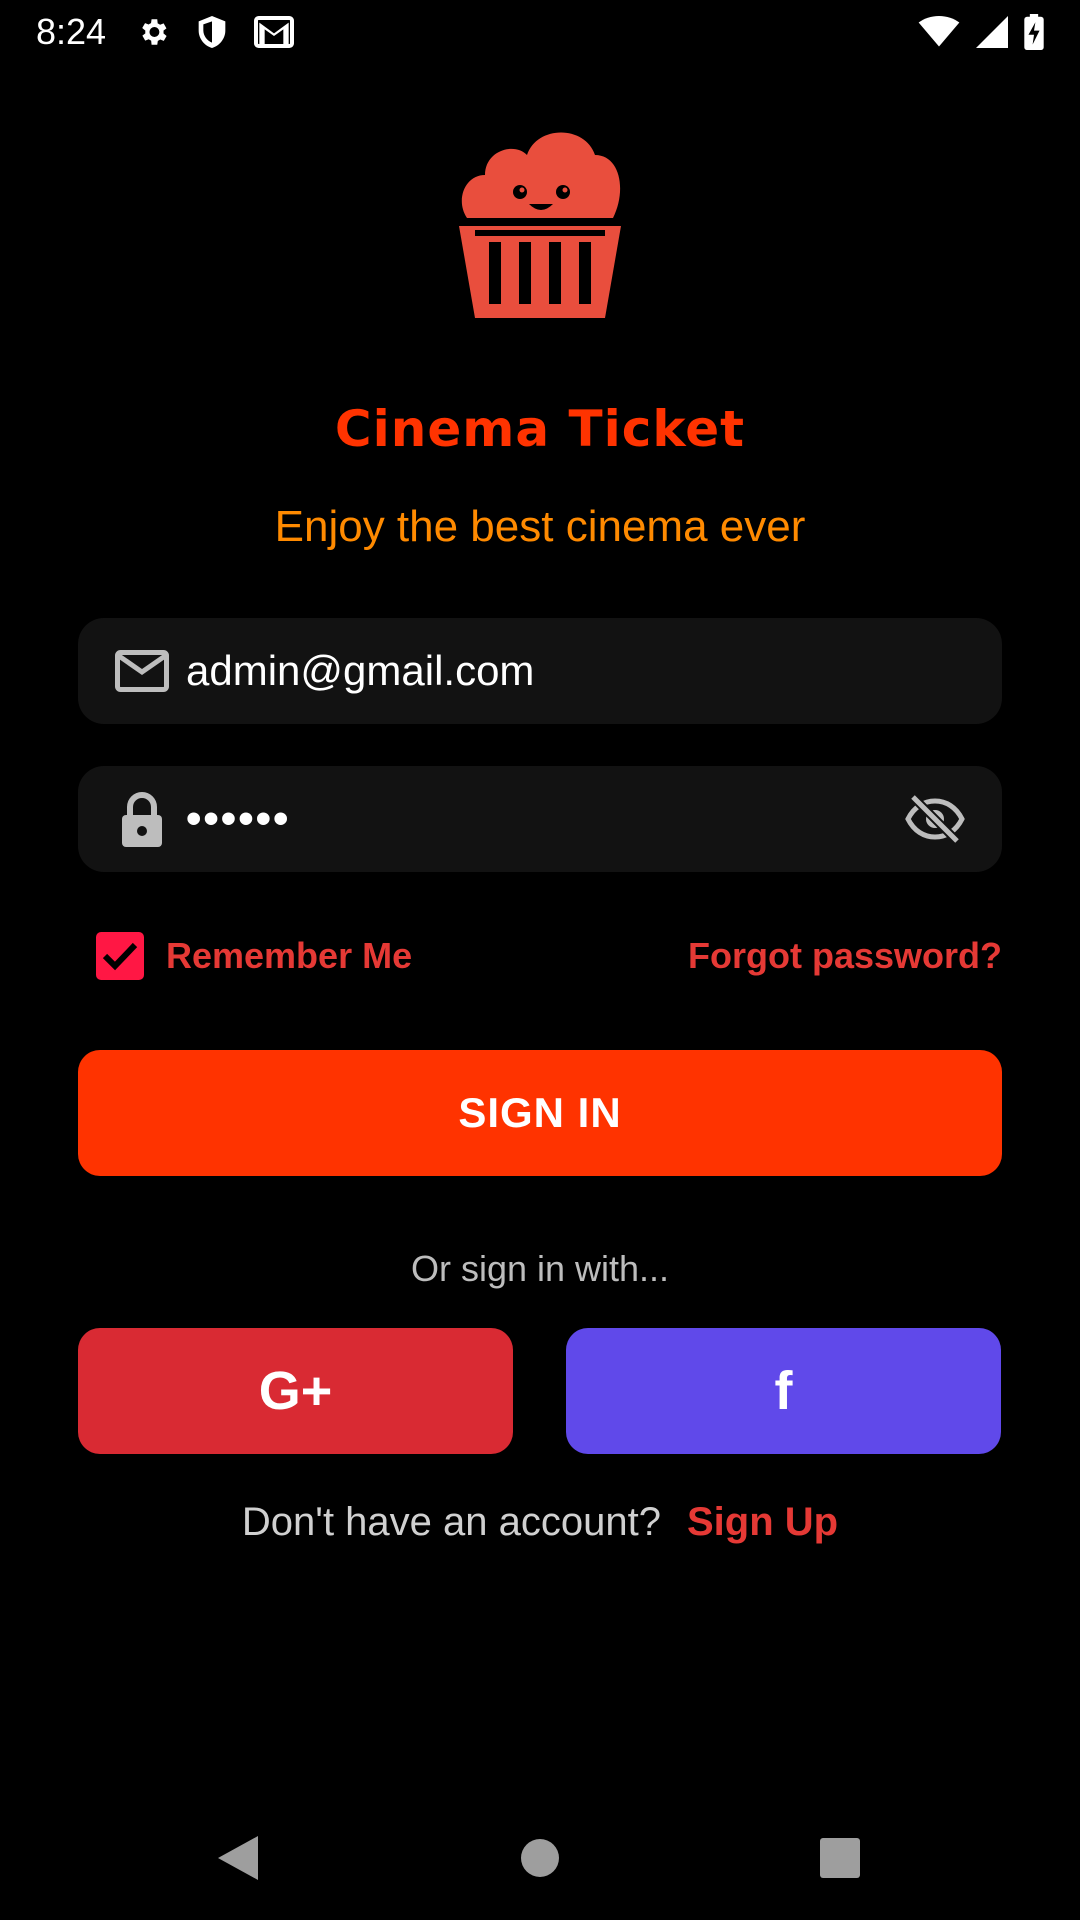 This screenshot has height=1920, width=1080. I want to click on sign-in-button: SIGN IN, so click(540, 1113).